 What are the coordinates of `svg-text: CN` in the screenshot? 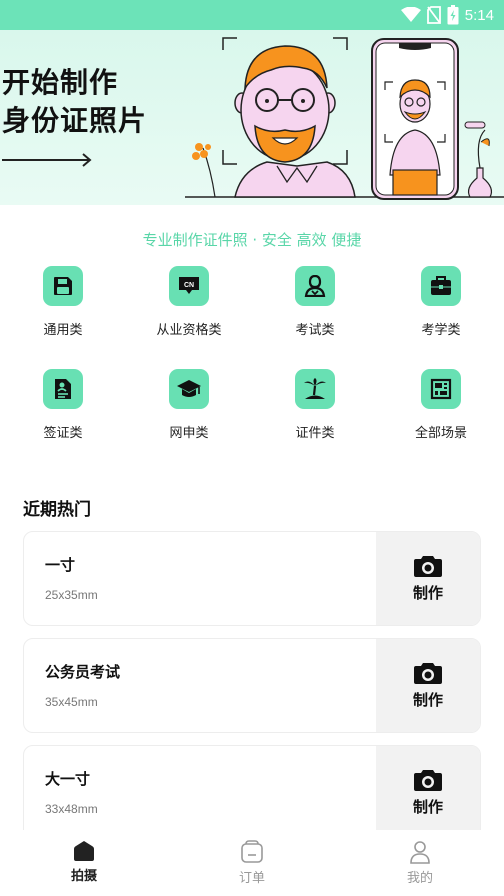 It's located at (189, 285).